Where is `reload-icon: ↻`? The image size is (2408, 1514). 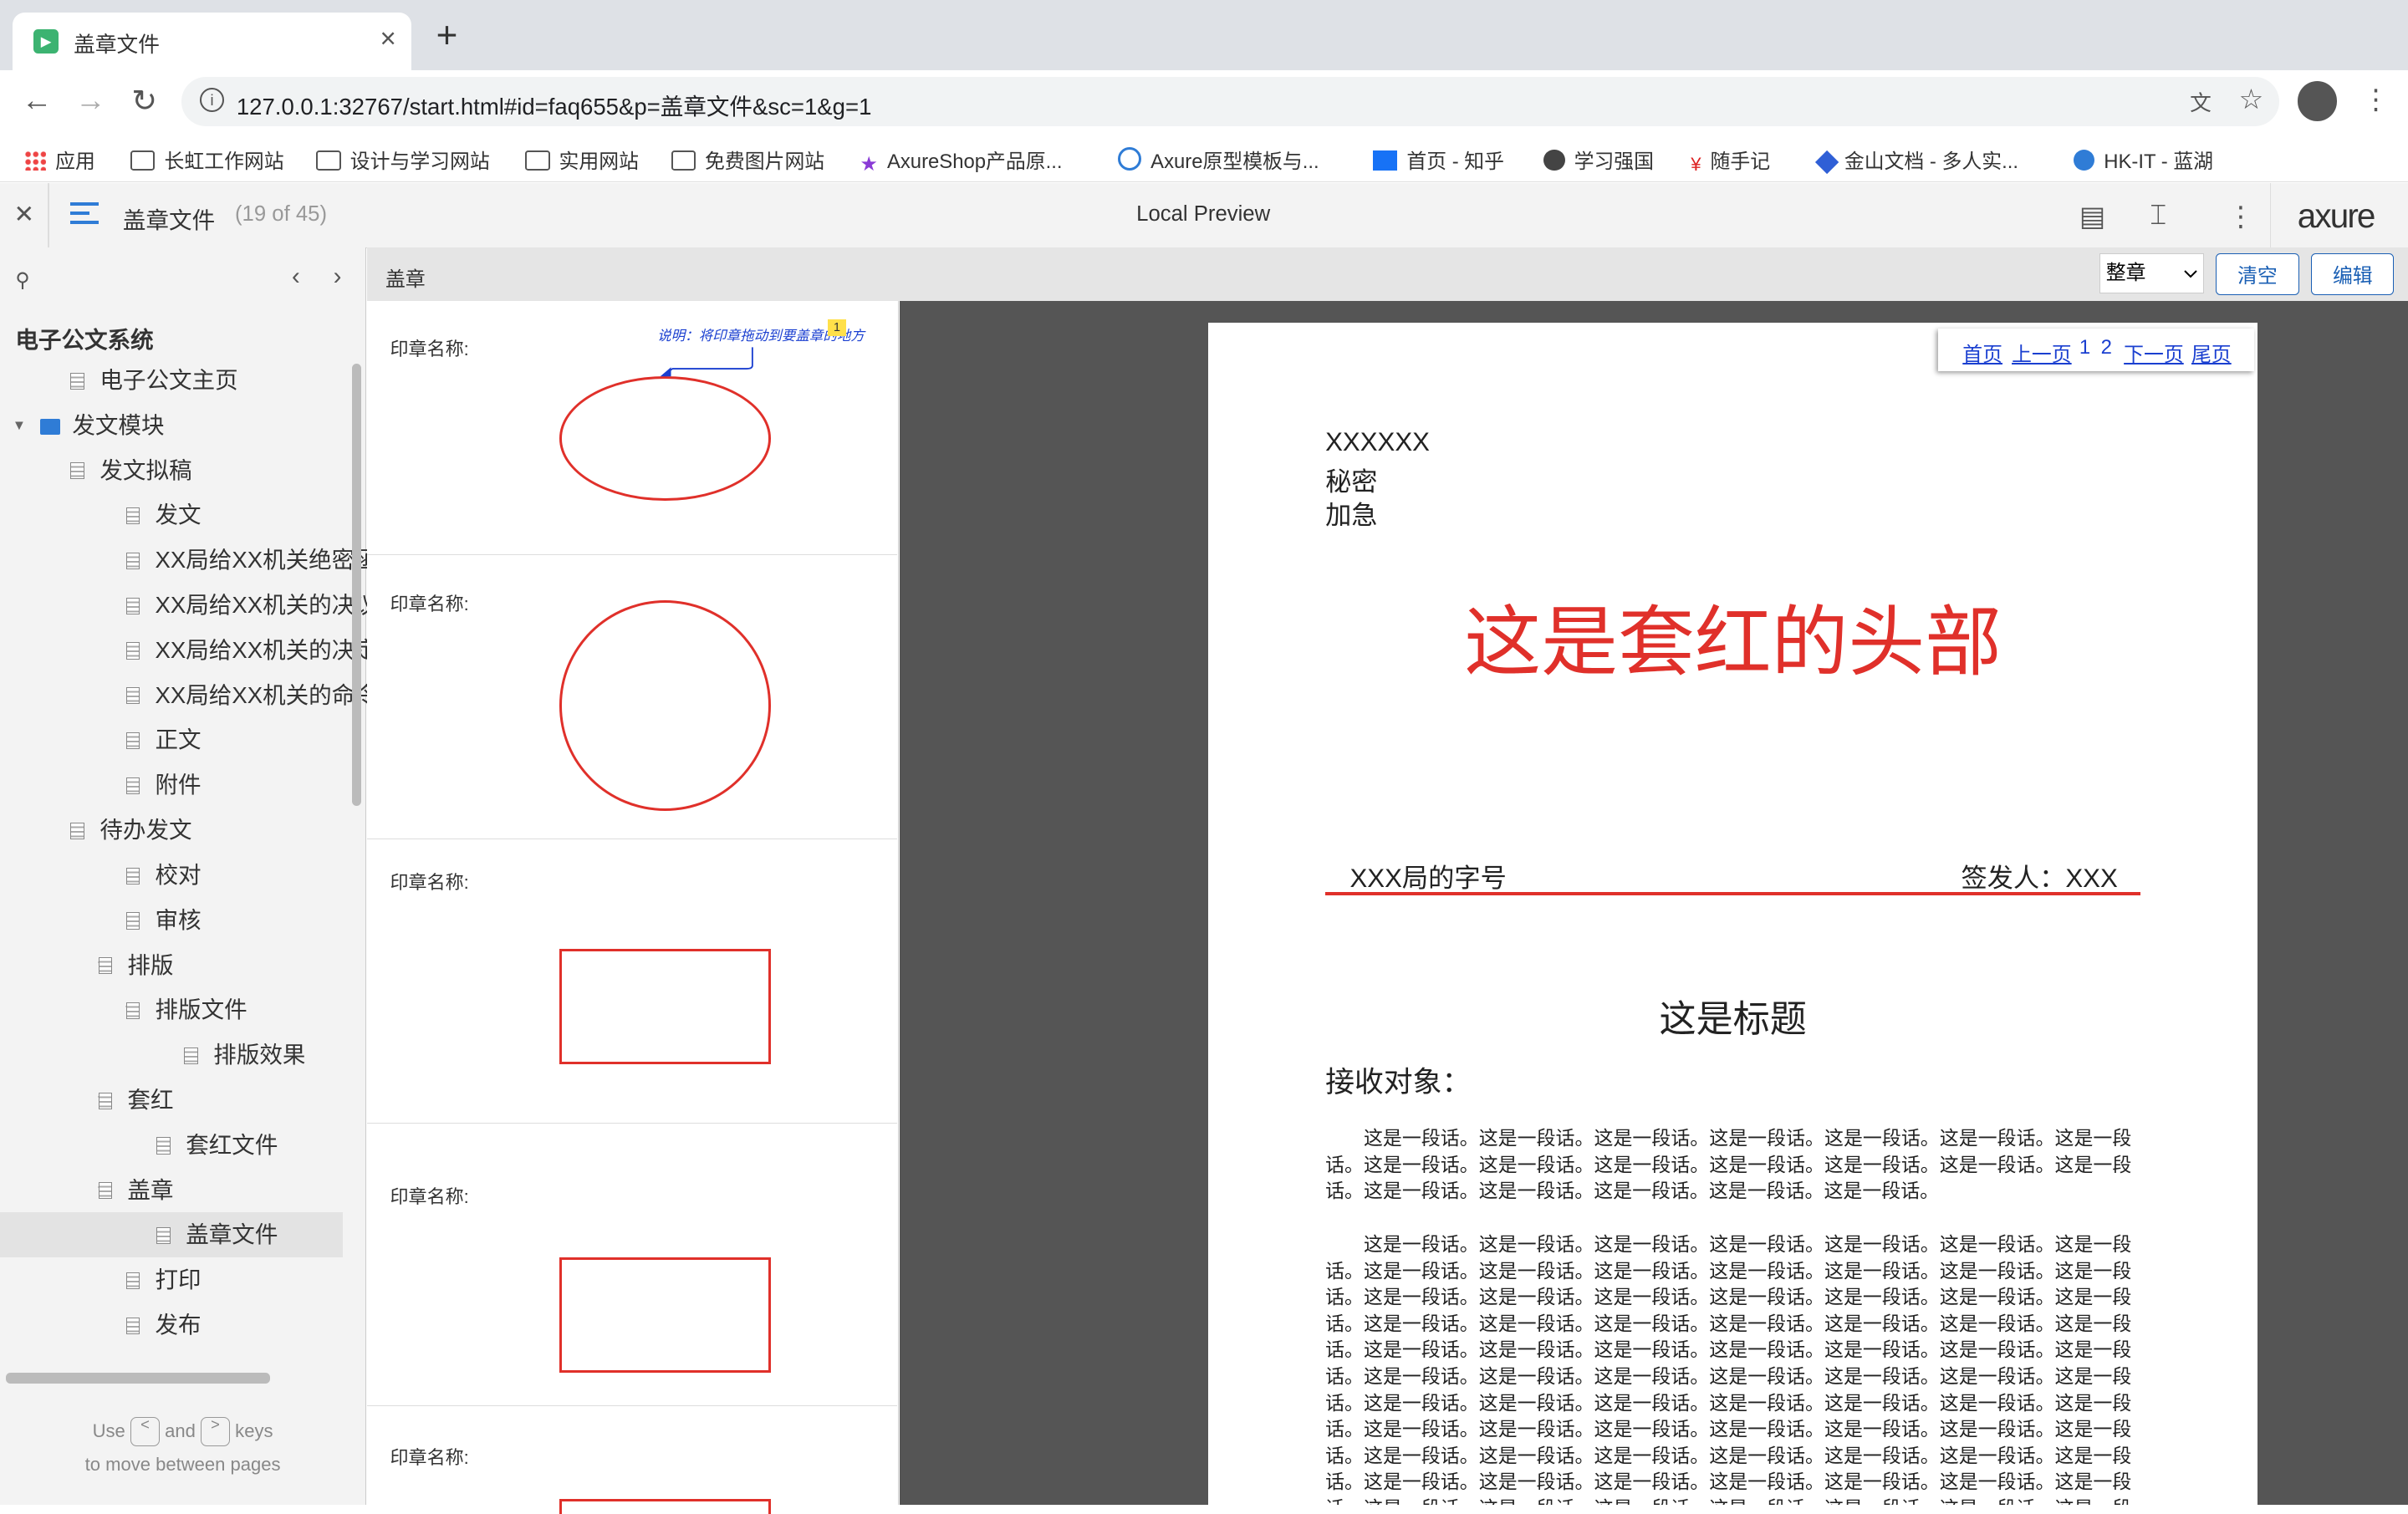
reload-icon: ↻ is located at coordinates (145, 101).